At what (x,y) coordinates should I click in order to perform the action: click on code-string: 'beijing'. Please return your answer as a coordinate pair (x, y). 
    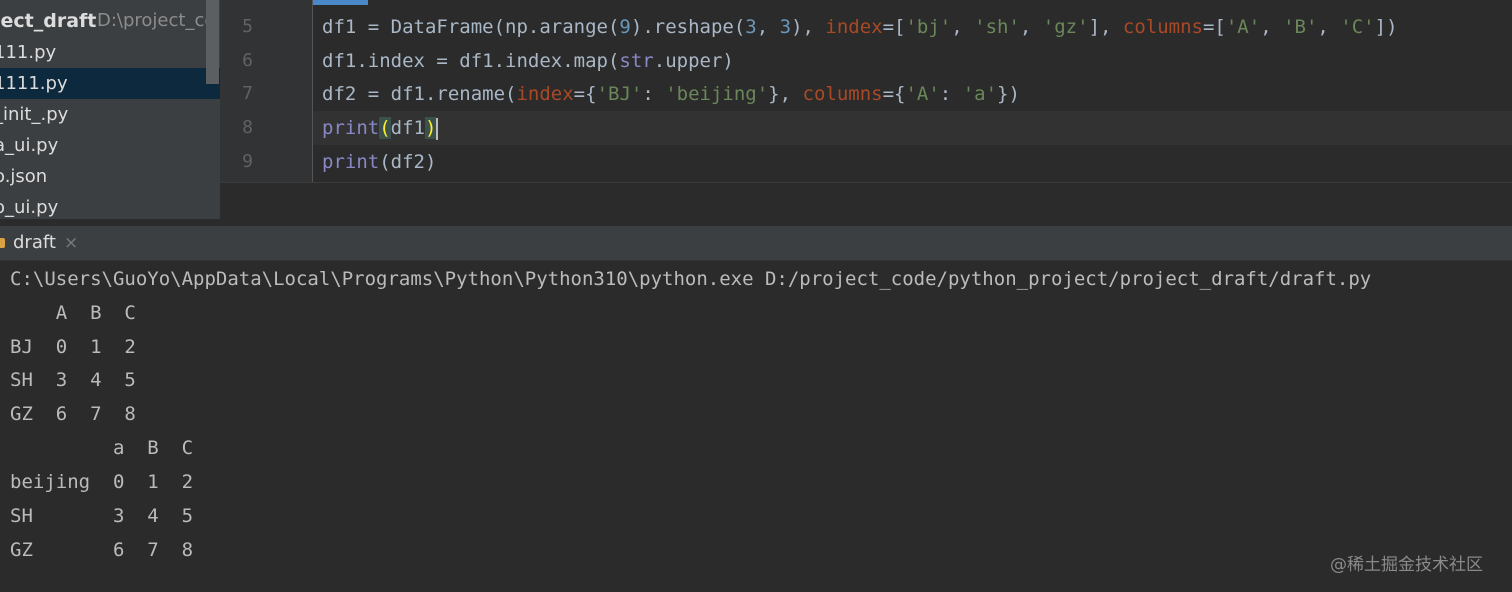
    Looking at the image, I should click on (717, 94).